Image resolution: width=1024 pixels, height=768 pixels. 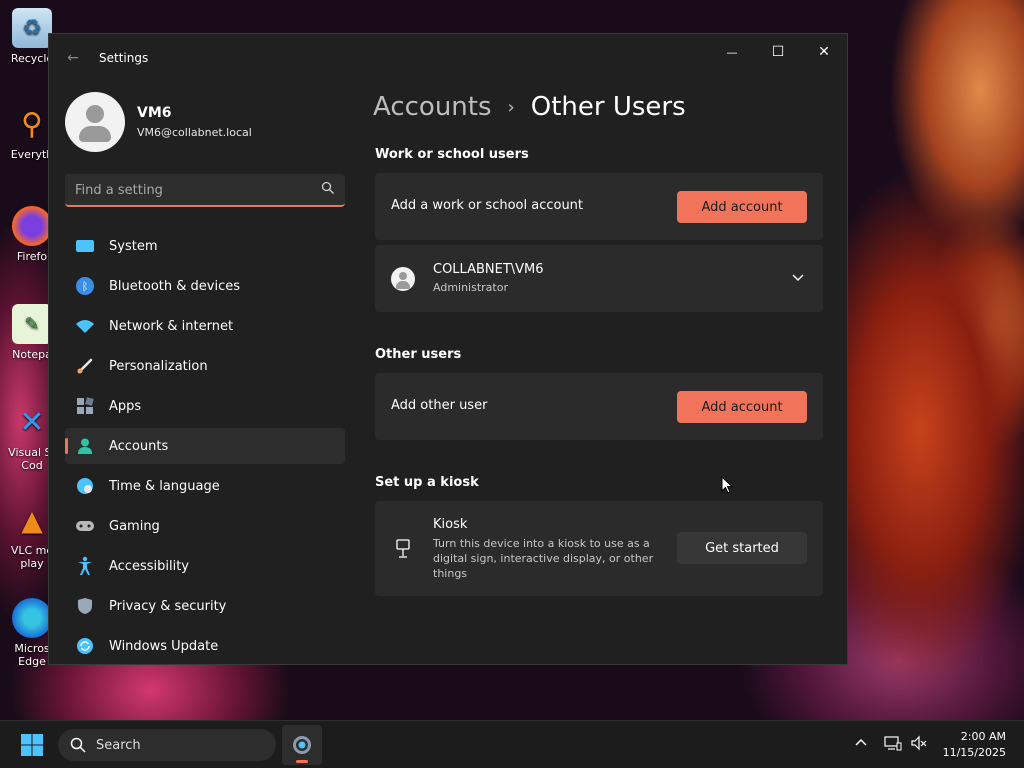 I want to click on clock-date: 11/15/2025, so click(x=974, y=752).